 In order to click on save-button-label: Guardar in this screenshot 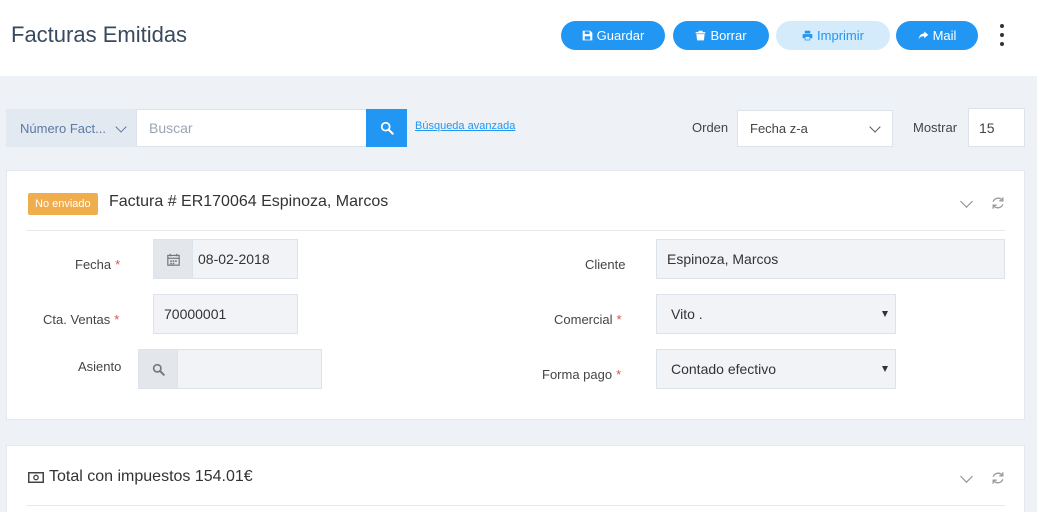, I will do `click(620, 35)`.